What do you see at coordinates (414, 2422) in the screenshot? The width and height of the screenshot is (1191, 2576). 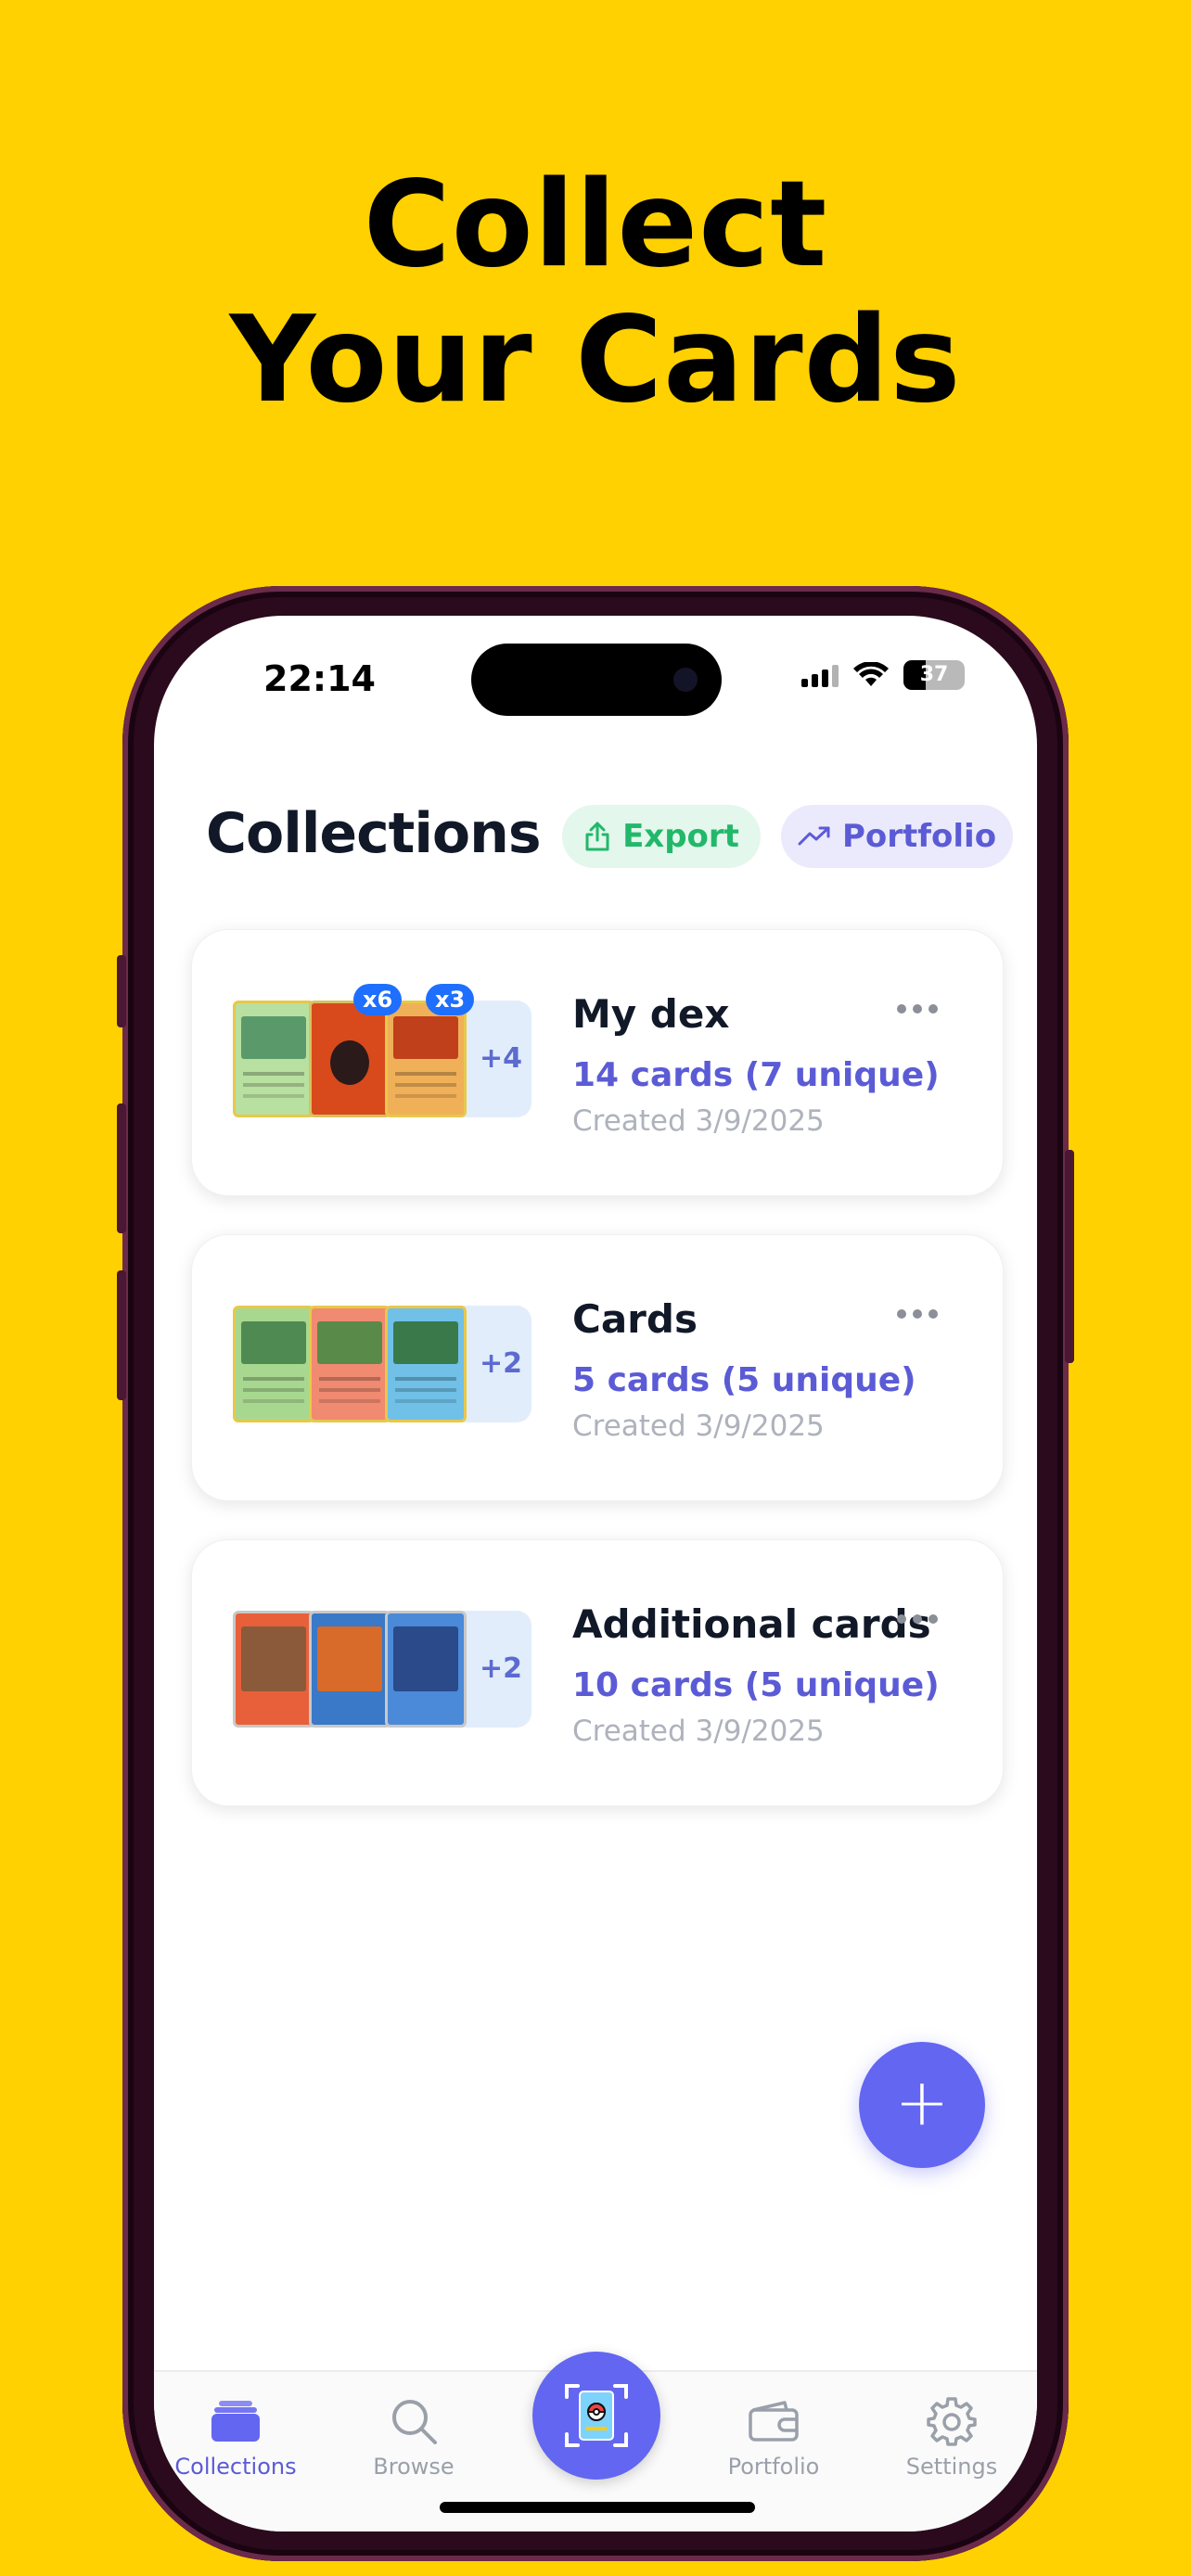 I see `search-icon` at bounding box center [414, 2422].